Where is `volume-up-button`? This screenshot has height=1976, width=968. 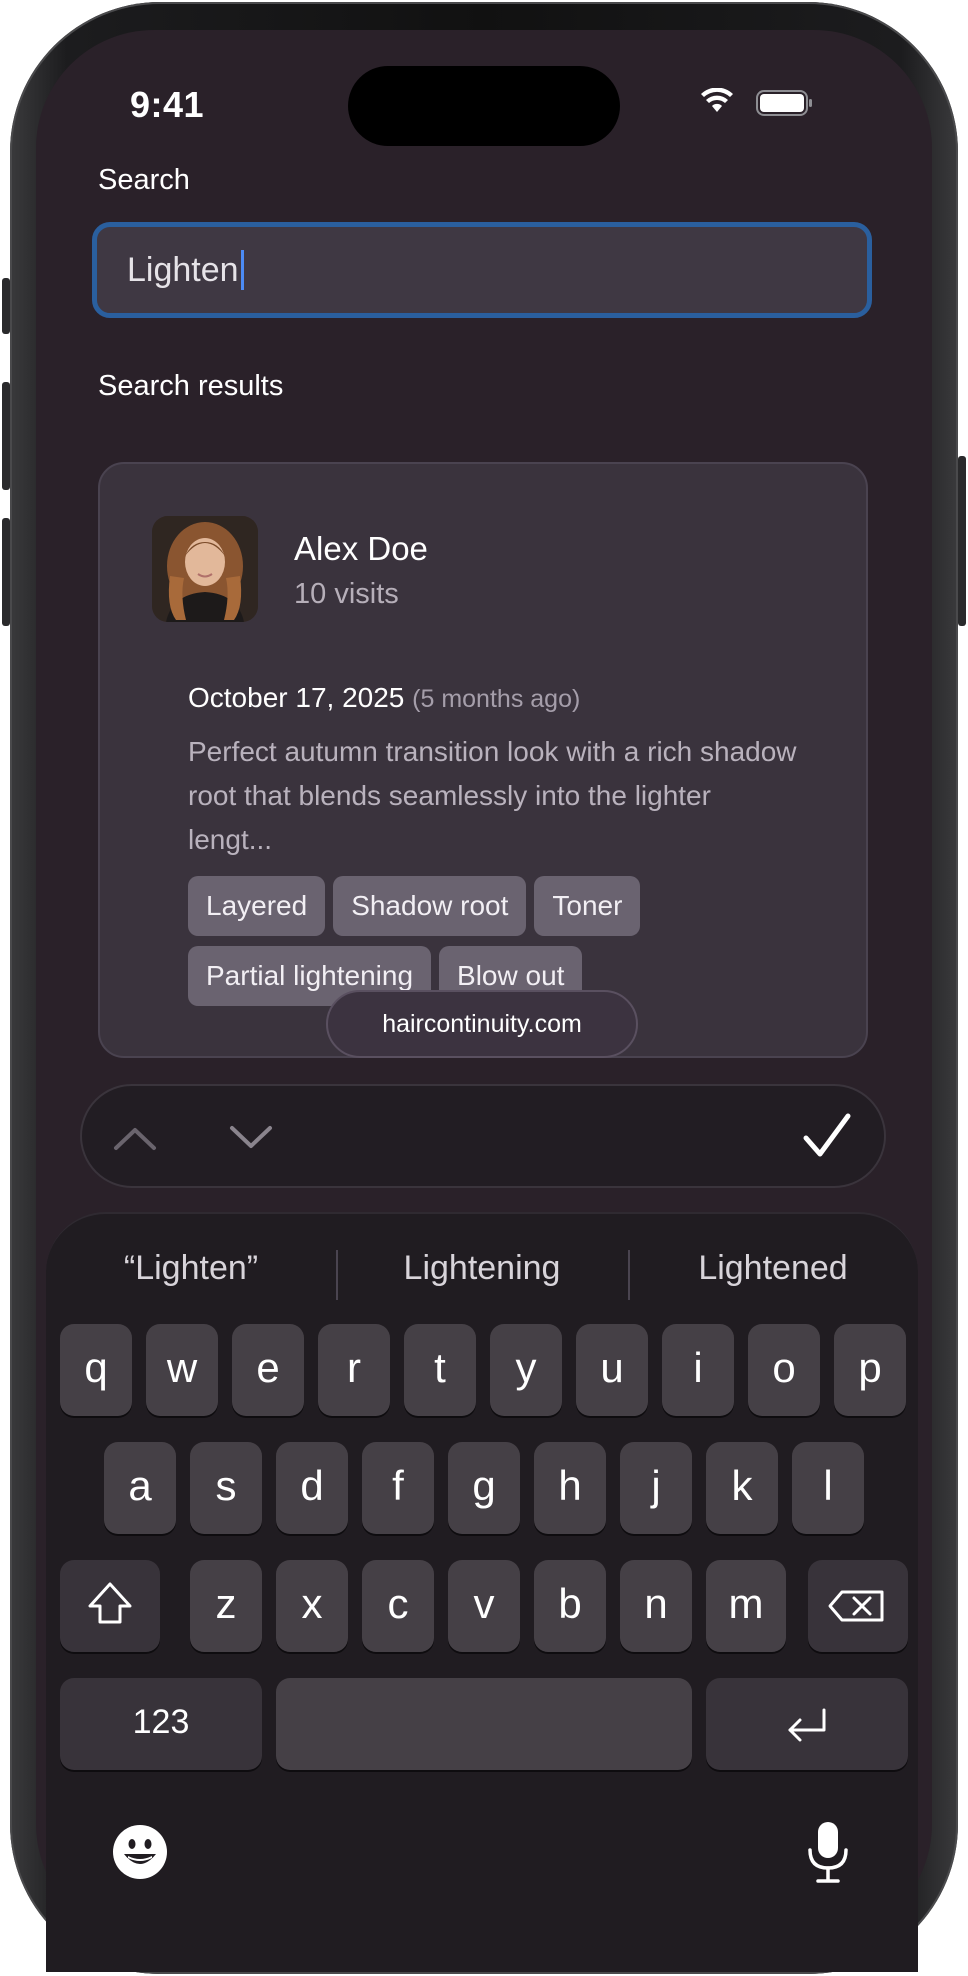 volume-up-button is located at coordinates (6, 436).